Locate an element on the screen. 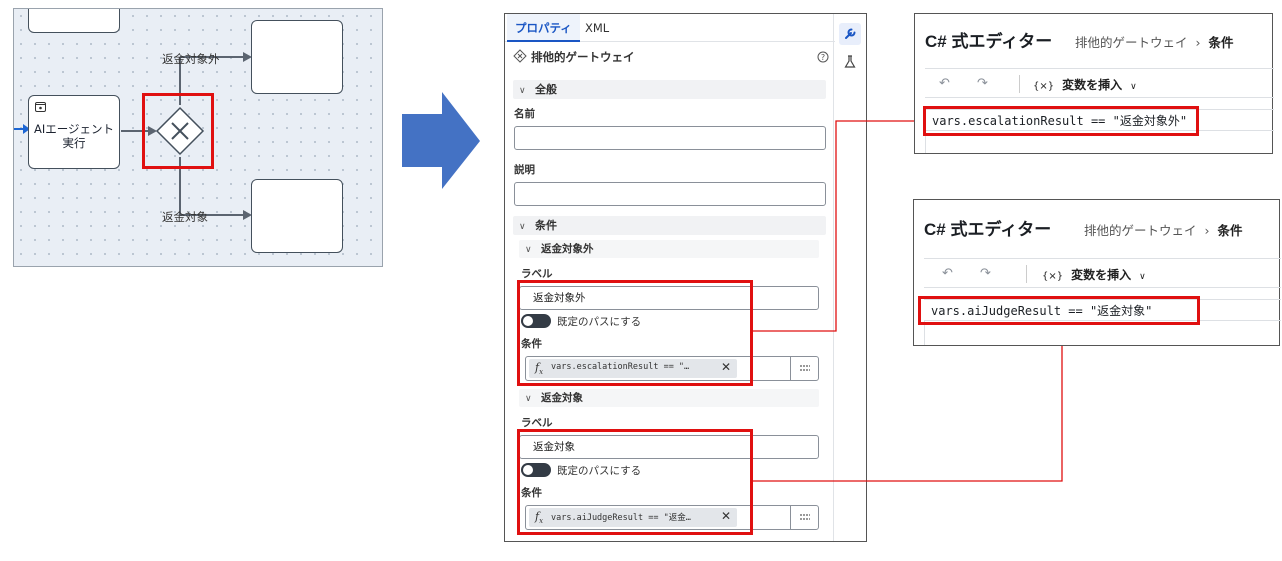 The width and height of the screenshot is (1282, 561). element-type-header: 排他的ゲートウェイ is located at coordinates (574, 57).